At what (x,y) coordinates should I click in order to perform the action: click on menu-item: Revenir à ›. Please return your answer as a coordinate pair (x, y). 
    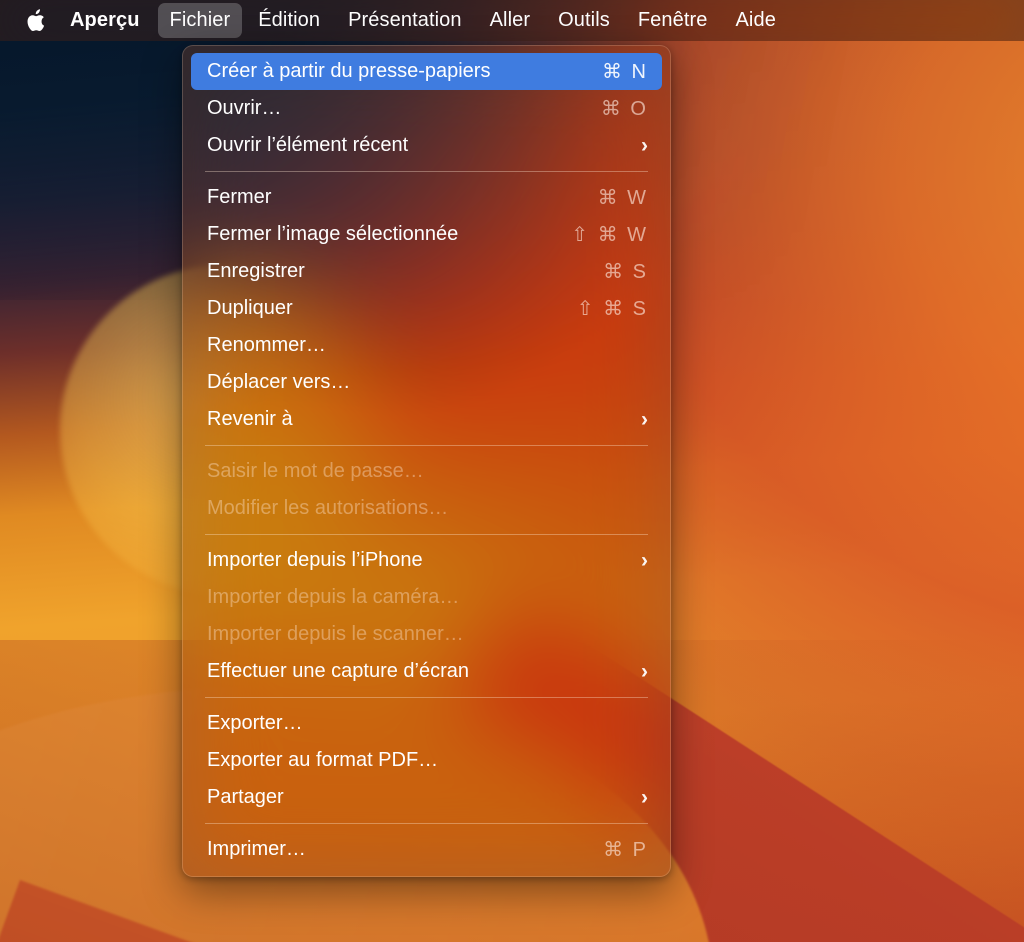
    Looking at the image, I should click on (426, 419).